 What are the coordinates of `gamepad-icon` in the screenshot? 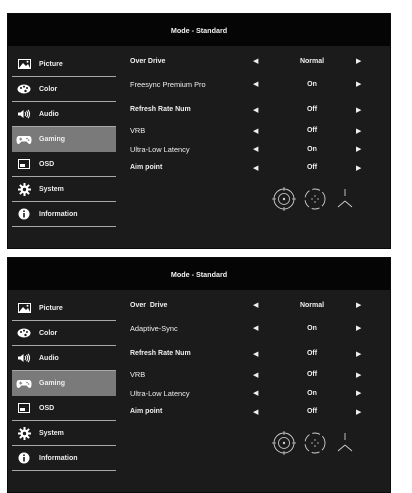 It's located at (24, 139).